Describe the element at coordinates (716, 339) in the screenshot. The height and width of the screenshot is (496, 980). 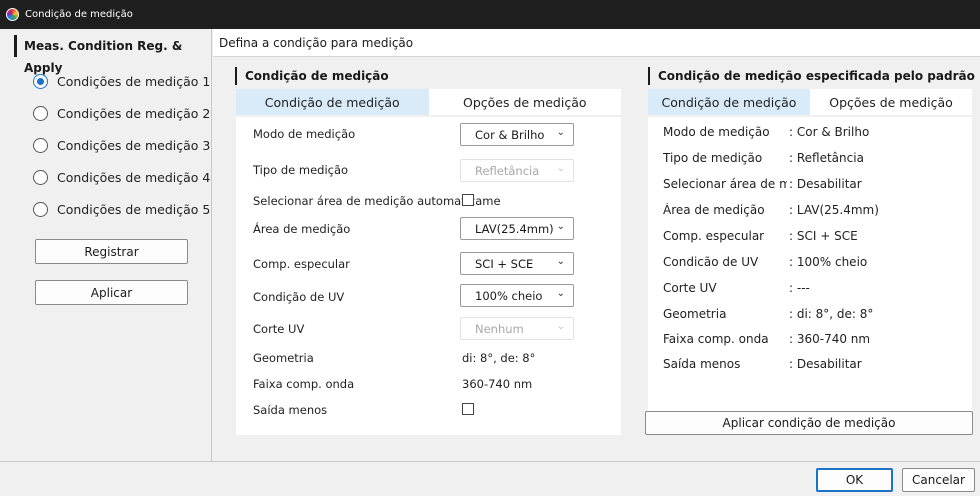
I see `std-wavelength-label: Faixa comp. onda` at that location.